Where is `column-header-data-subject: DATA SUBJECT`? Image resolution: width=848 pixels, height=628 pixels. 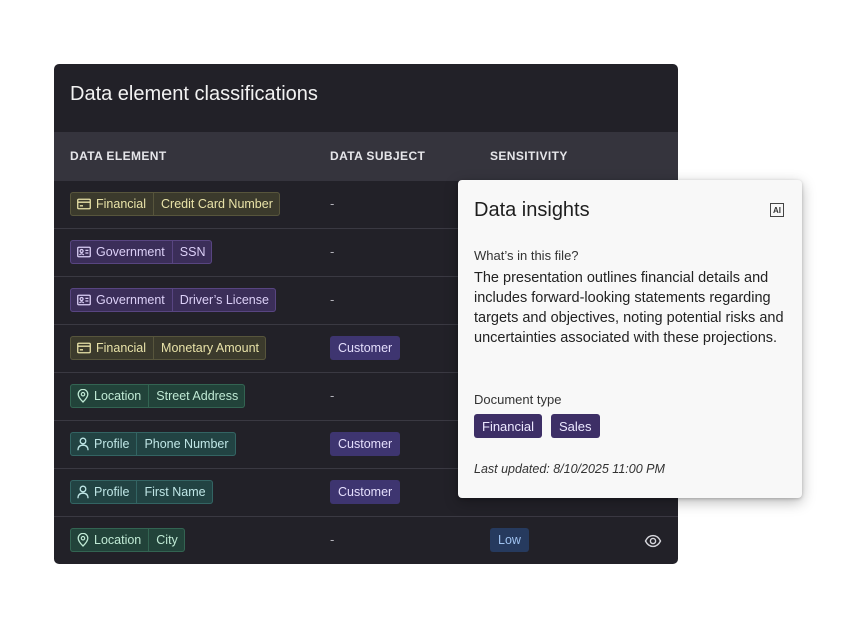 column-header-data-subject: DATA SUBJECT is located at coordinates (377, 156).